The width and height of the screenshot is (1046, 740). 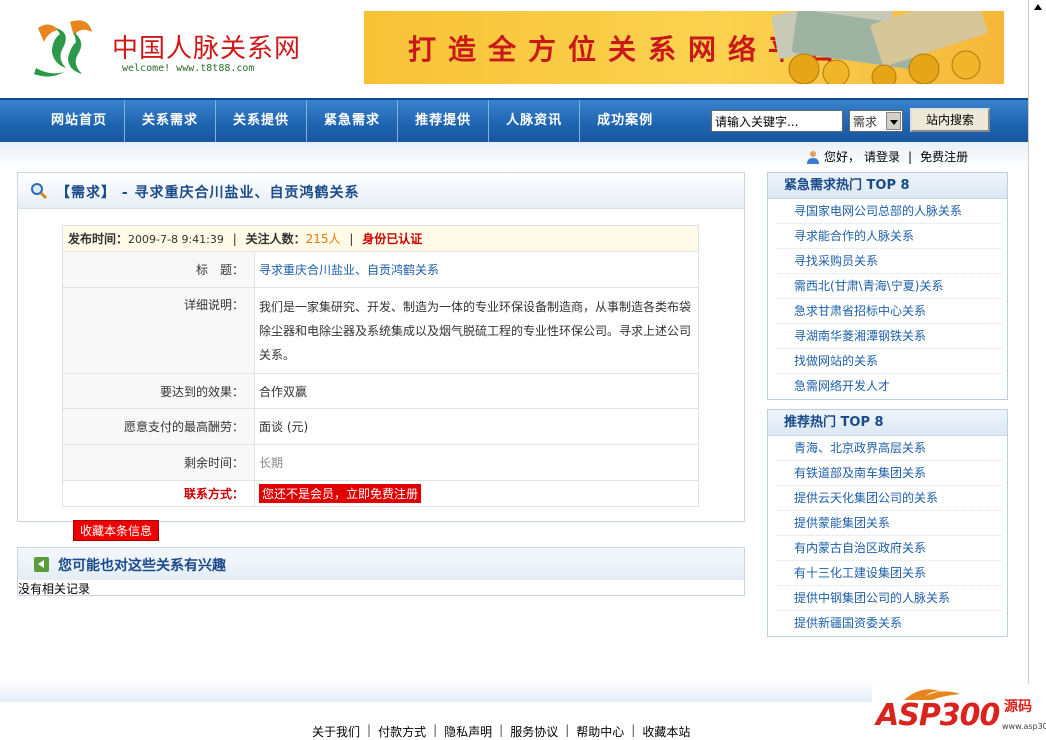 I want to click on effect-value: 合作双赢, so click(x=476, y=391).